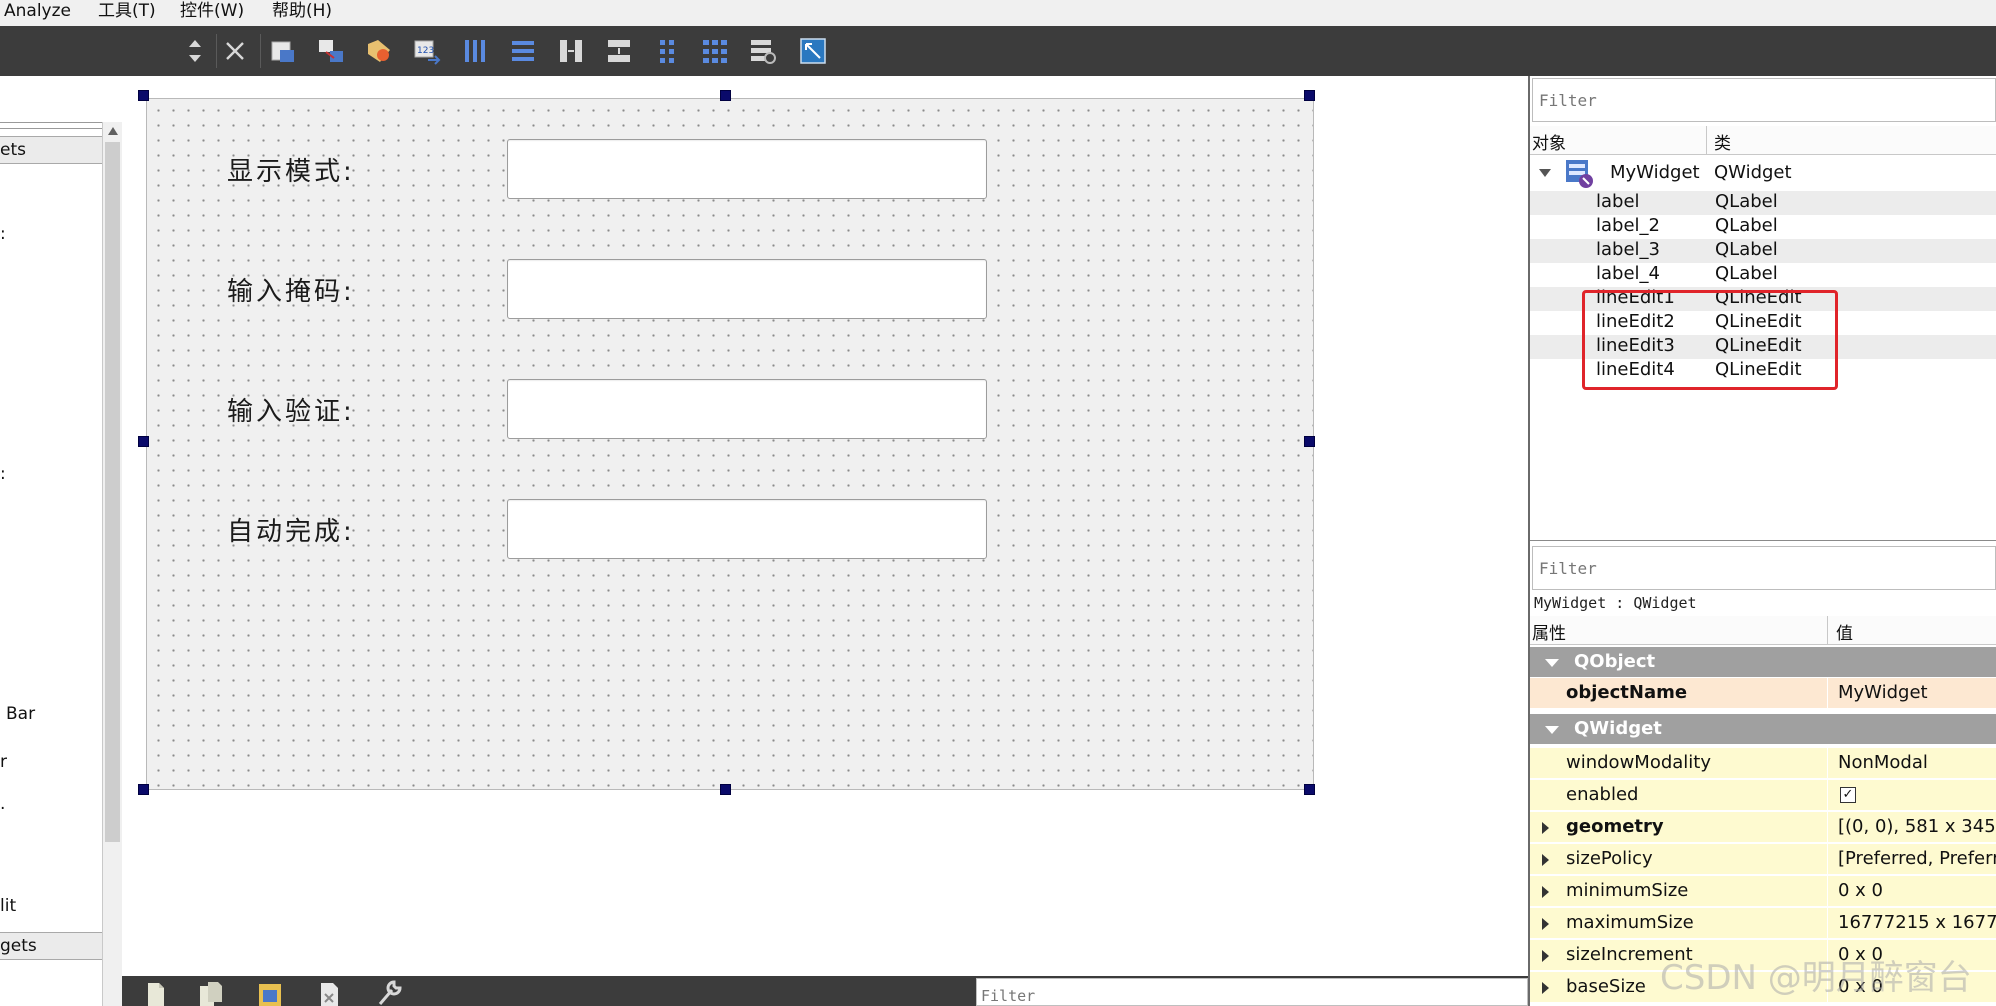 Image resolution: width=1996 pixels, height=1006 pixels. I want to click on object-tree-row: label_4 QLabel, so click(1763, 275).